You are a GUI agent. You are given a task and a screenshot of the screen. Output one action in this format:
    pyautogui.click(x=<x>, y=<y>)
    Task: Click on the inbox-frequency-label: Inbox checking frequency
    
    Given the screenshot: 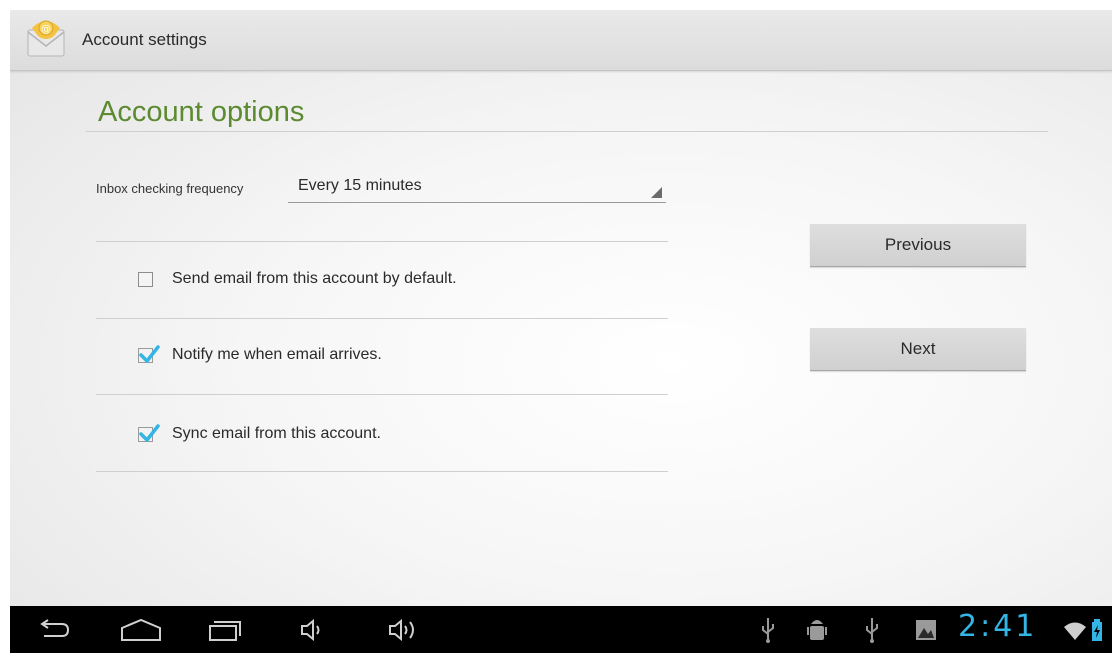 What is the action you would take?
    pyautogui.click(x=170, y=188)
    